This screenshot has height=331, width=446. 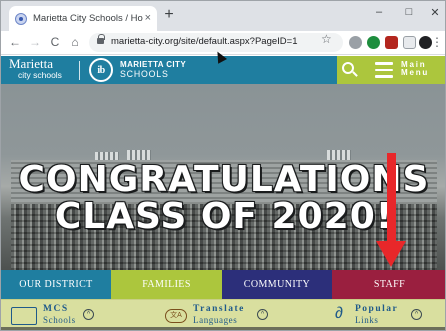 I want to click on hero-title-line1: CONGRATULATIONS, so click(x=224, y=179).